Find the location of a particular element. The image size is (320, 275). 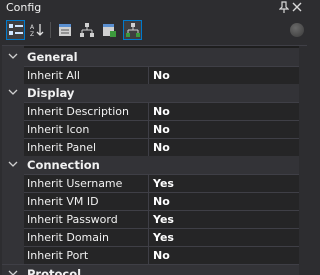

vertical-scrollbar is located at coordinates (303, 160).